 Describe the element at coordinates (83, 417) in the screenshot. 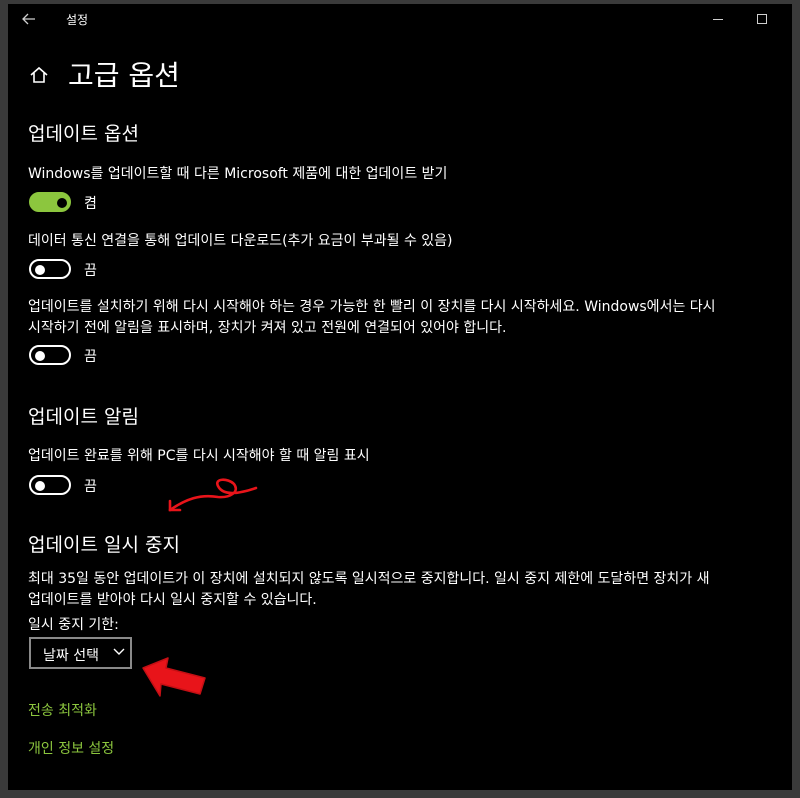

I see `update-notifications-heading: 업데이트 알림` at that location.